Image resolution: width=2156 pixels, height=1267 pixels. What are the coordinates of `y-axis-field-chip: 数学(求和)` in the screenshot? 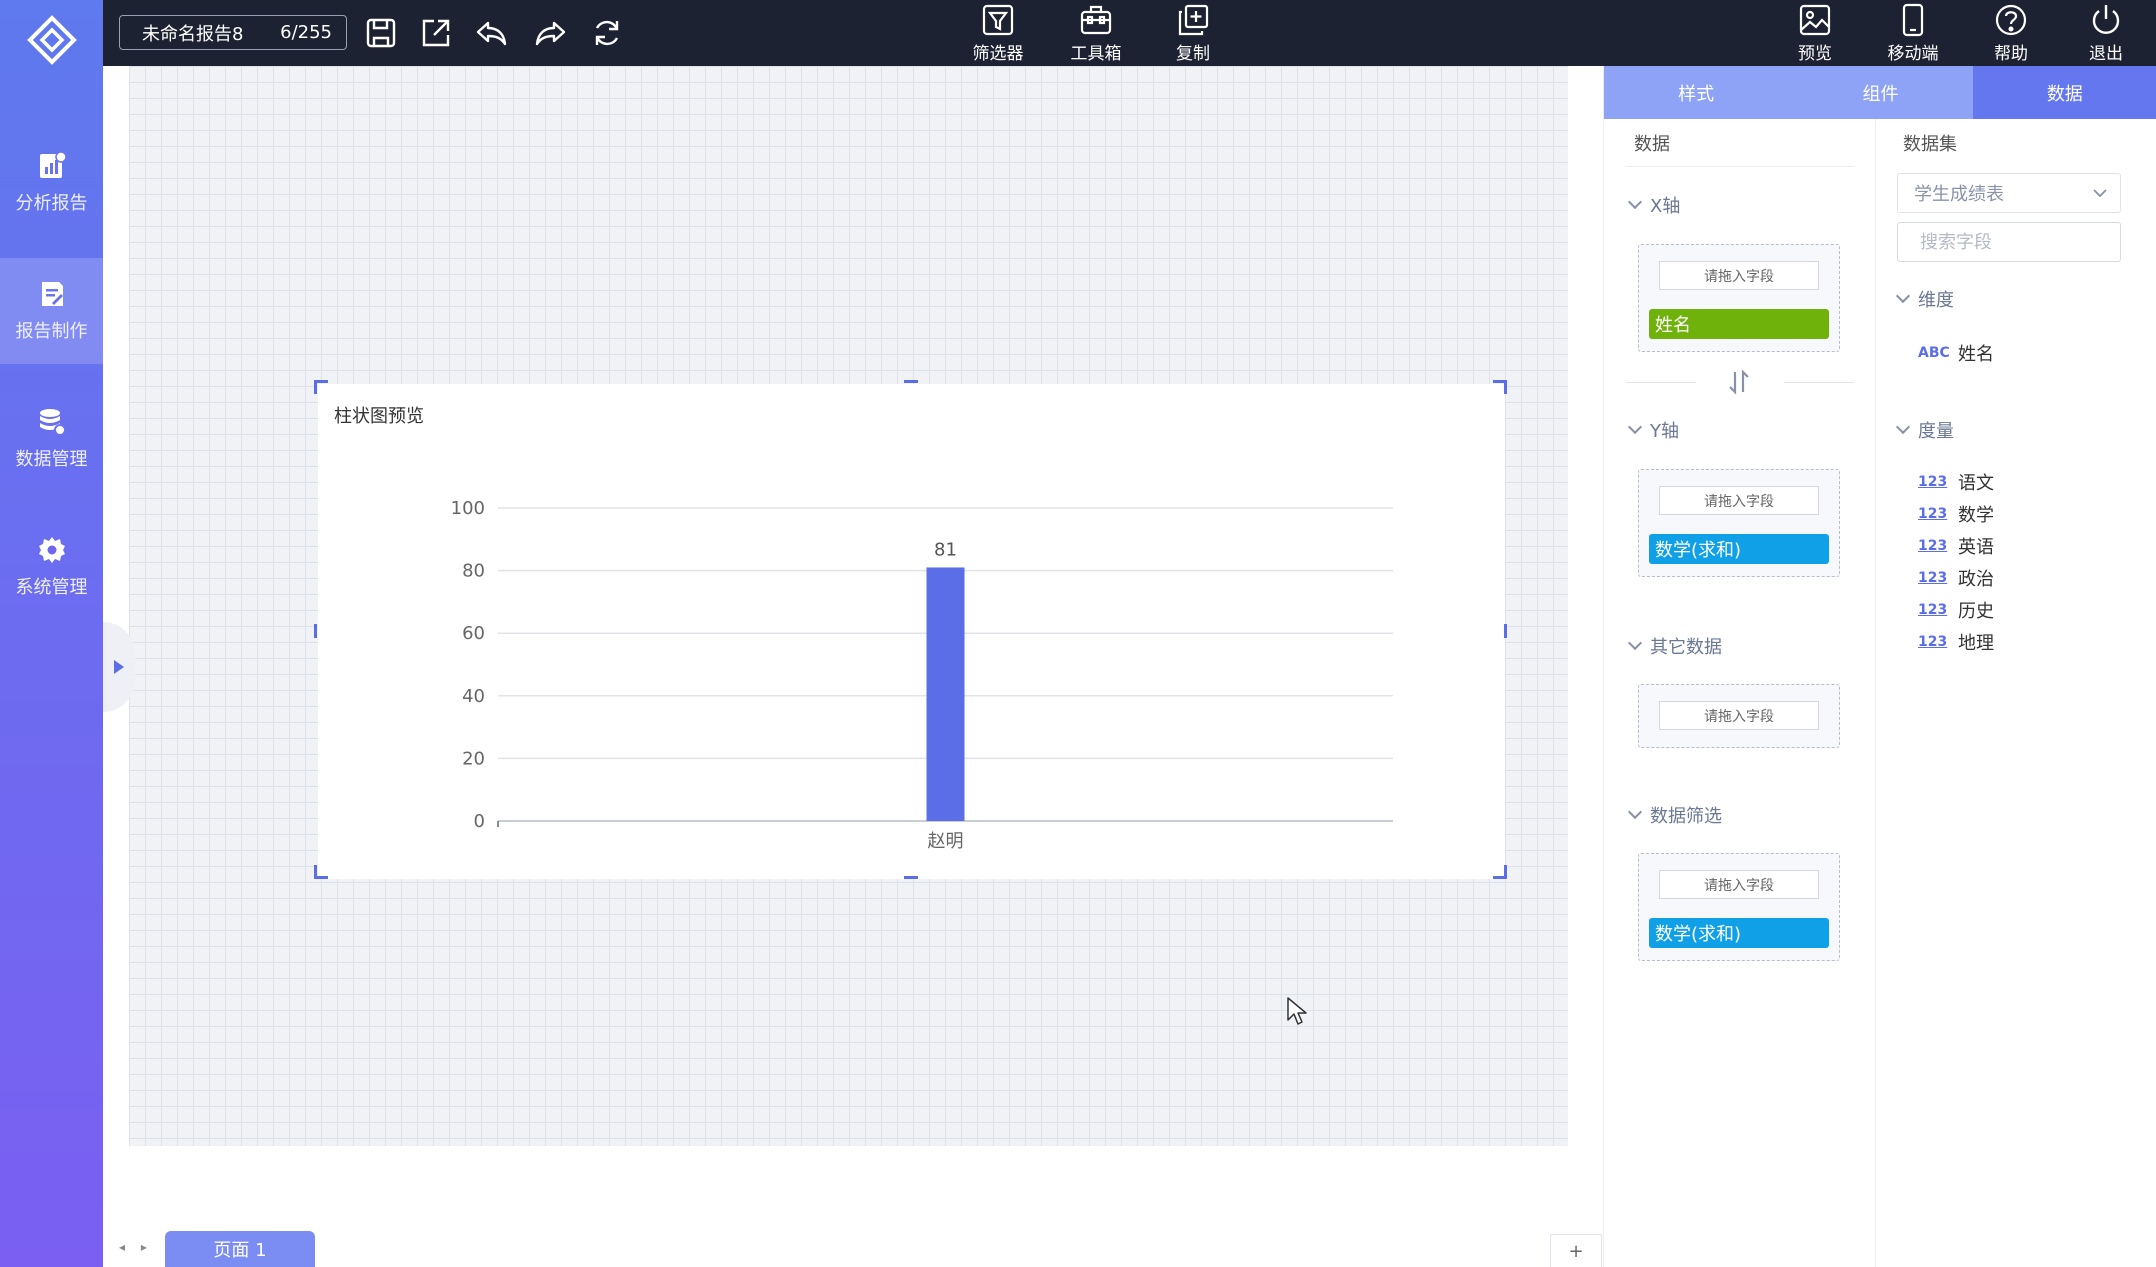 It's located at (1739, 549).